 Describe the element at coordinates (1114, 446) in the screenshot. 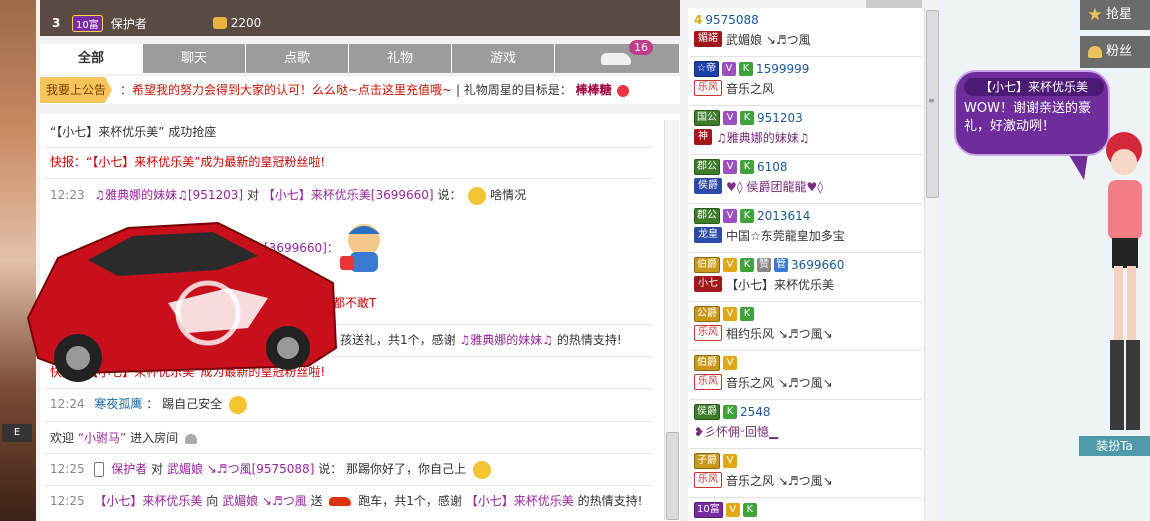

I see `dress-up-button: 装扮Ta` at that location.